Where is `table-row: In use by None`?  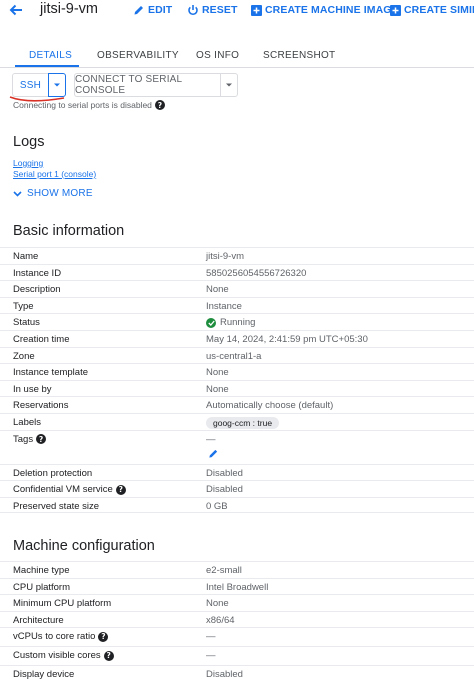 table-row: In use by None is located at coordinates (237, 388).